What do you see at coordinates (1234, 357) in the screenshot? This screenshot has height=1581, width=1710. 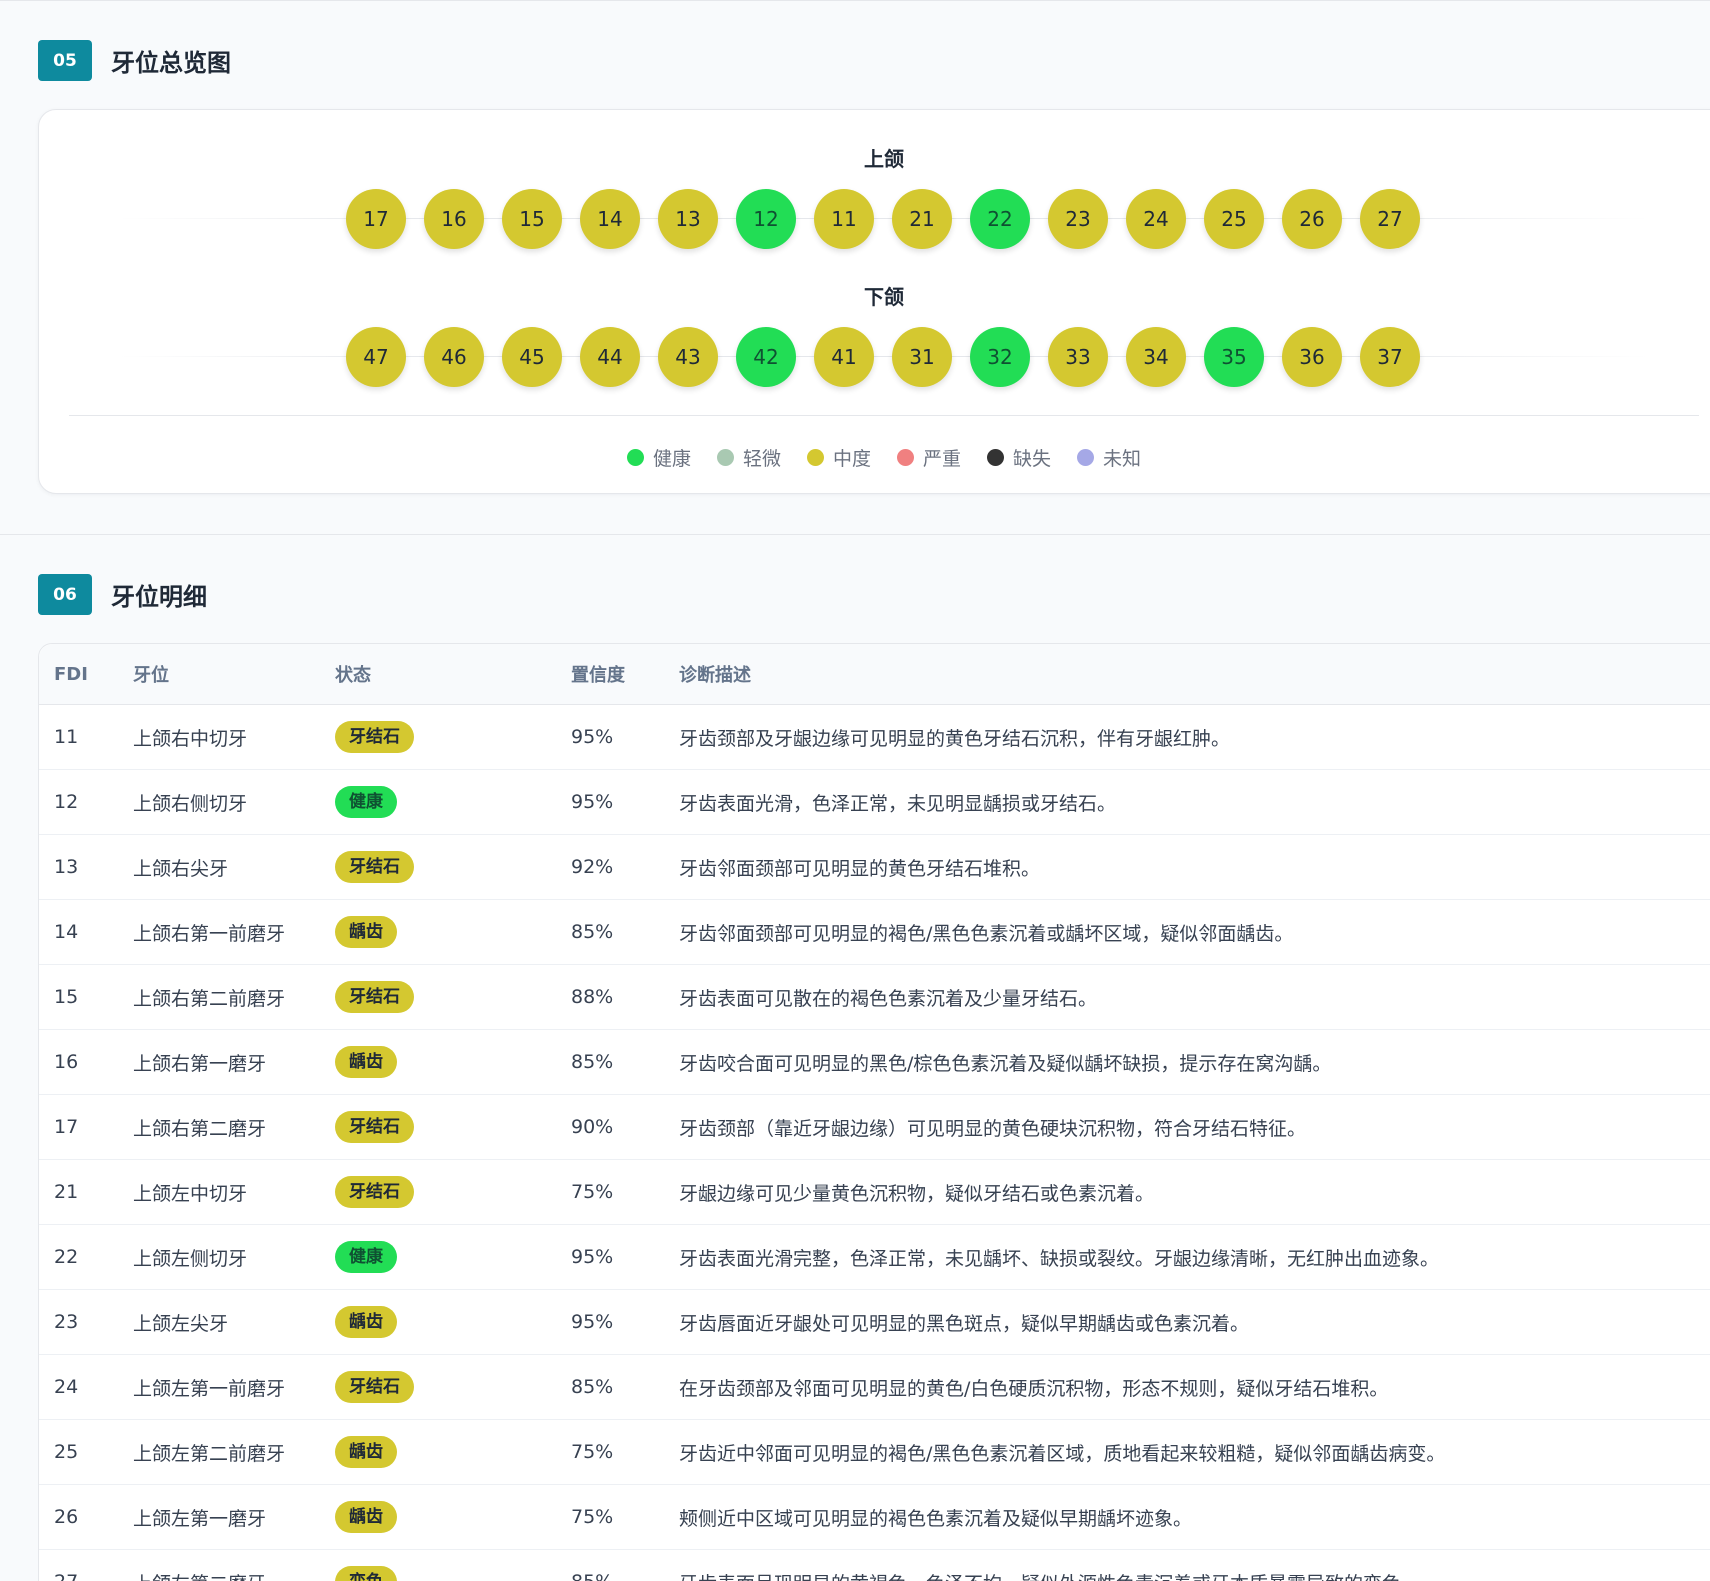 I see `tooth-35: 35` at bounding box center [1234, 357].